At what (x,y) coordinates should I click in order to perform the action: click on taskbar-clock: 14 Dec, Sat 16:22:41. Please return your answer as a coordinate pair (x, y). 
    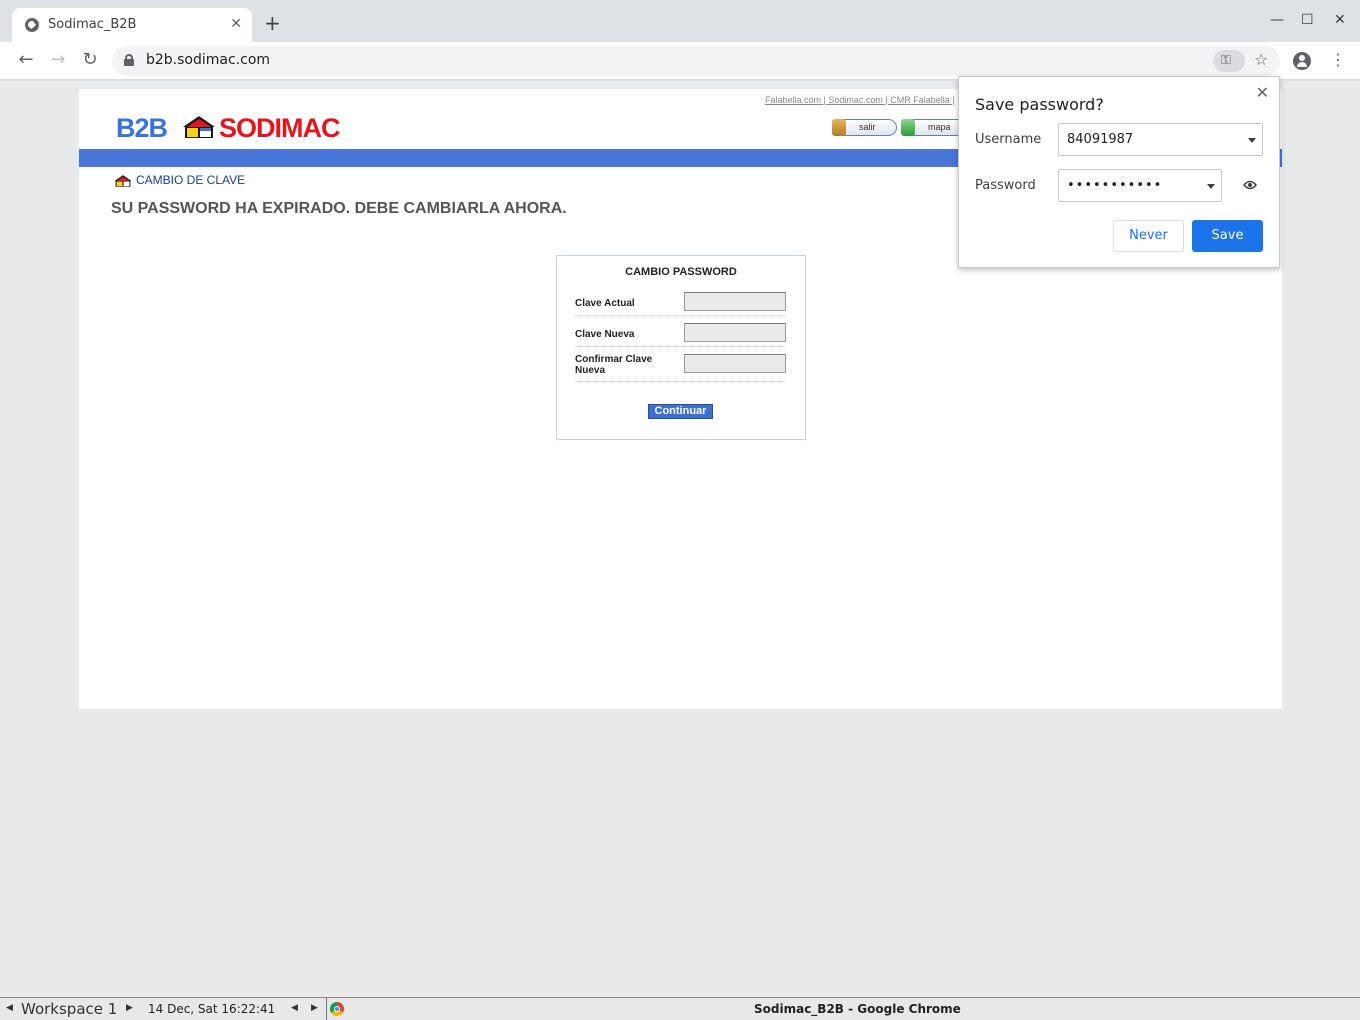
    Looking at the image, I should click on (212, 1009).